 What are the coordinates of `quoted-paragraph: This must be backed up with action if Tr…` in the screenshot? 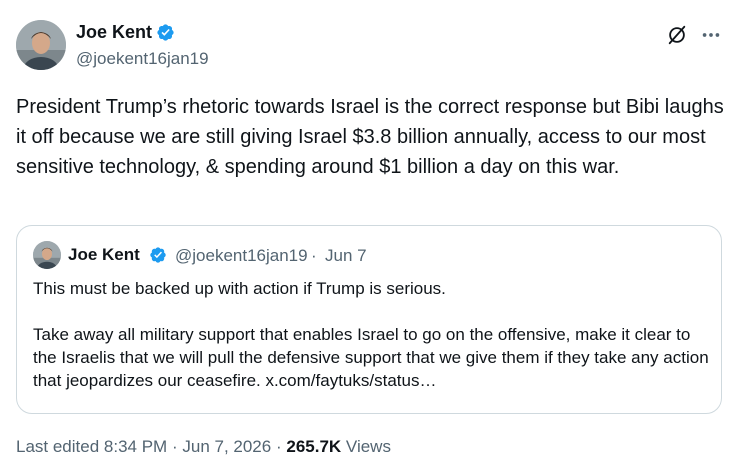 It's located at (239, 288).